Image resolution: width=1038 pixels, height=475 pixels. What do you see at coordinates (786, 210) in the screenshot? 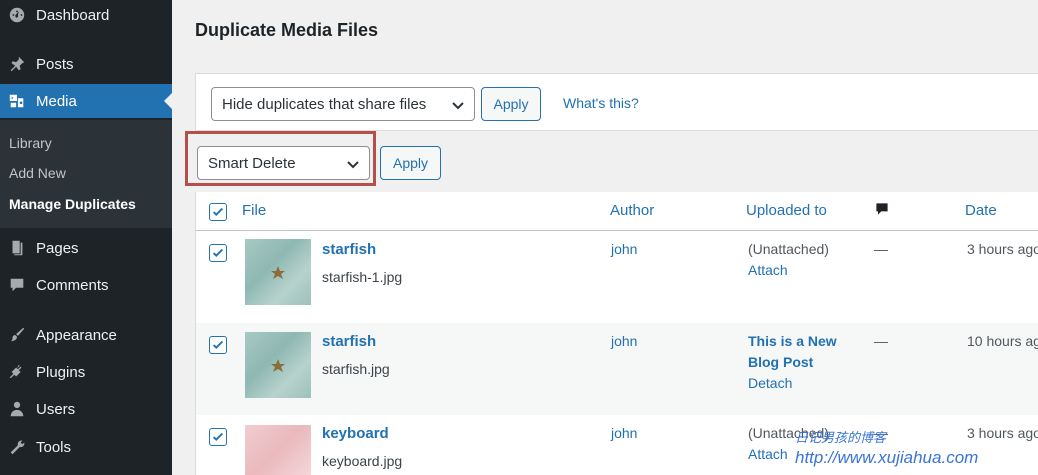
I see `column-header-uploaded-to: Uploaded to` at bounding box center [786, 210].